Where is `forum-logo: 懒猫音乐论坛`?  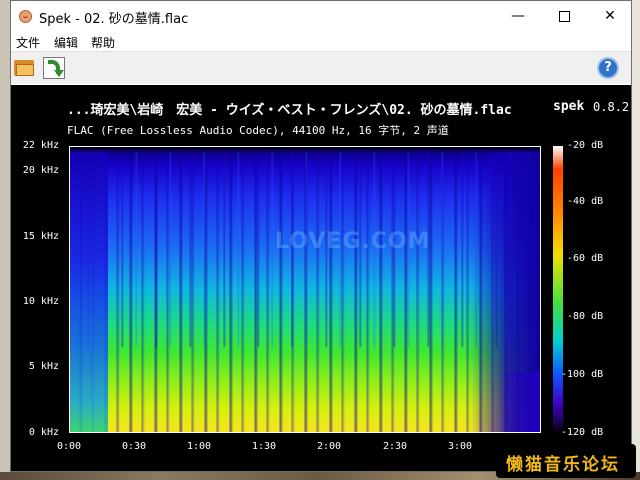 forum-logo: 懒猫音乐论坛 is located at coordinates (566, 461).